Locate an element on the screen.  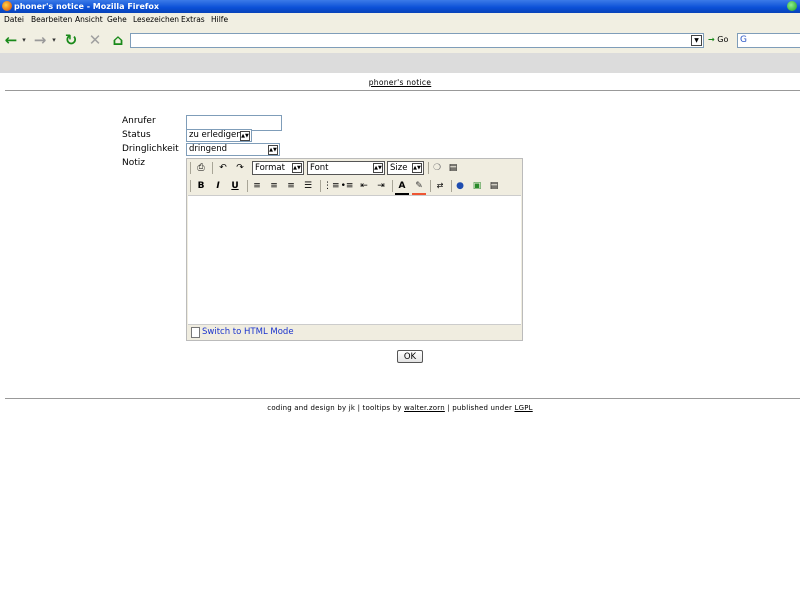
indent-icon: ⇥ is located at coordinates (381, 186).